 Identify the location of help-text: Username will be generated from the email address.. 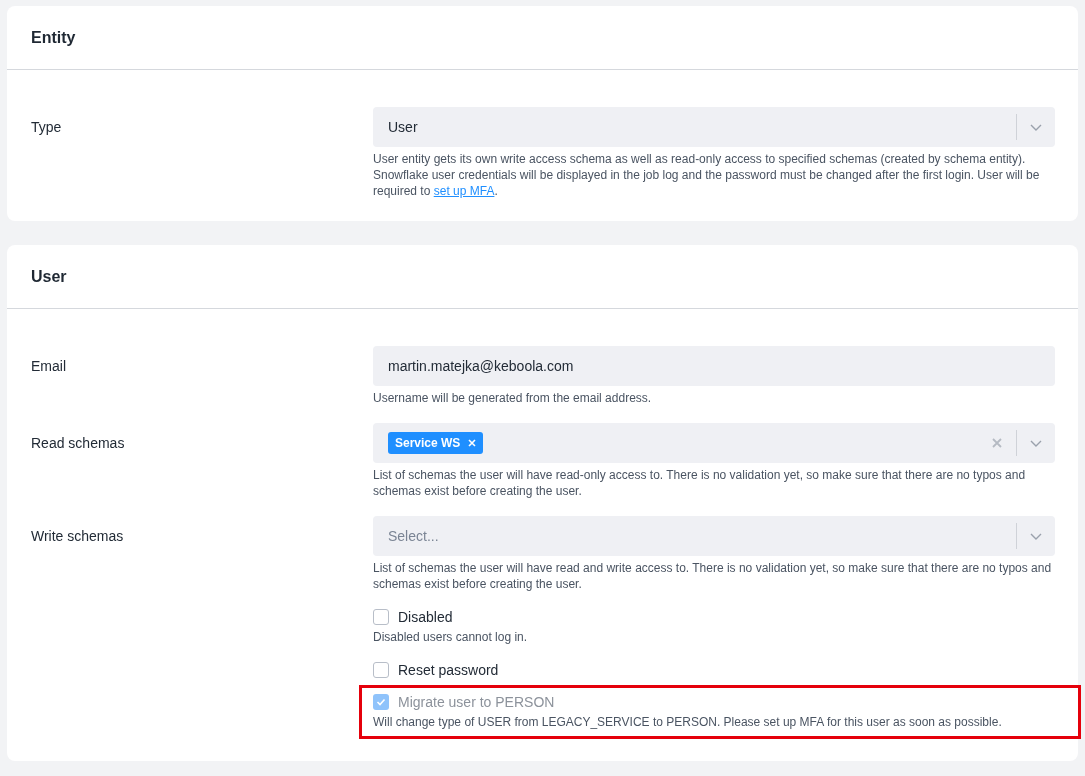
(513, 398).